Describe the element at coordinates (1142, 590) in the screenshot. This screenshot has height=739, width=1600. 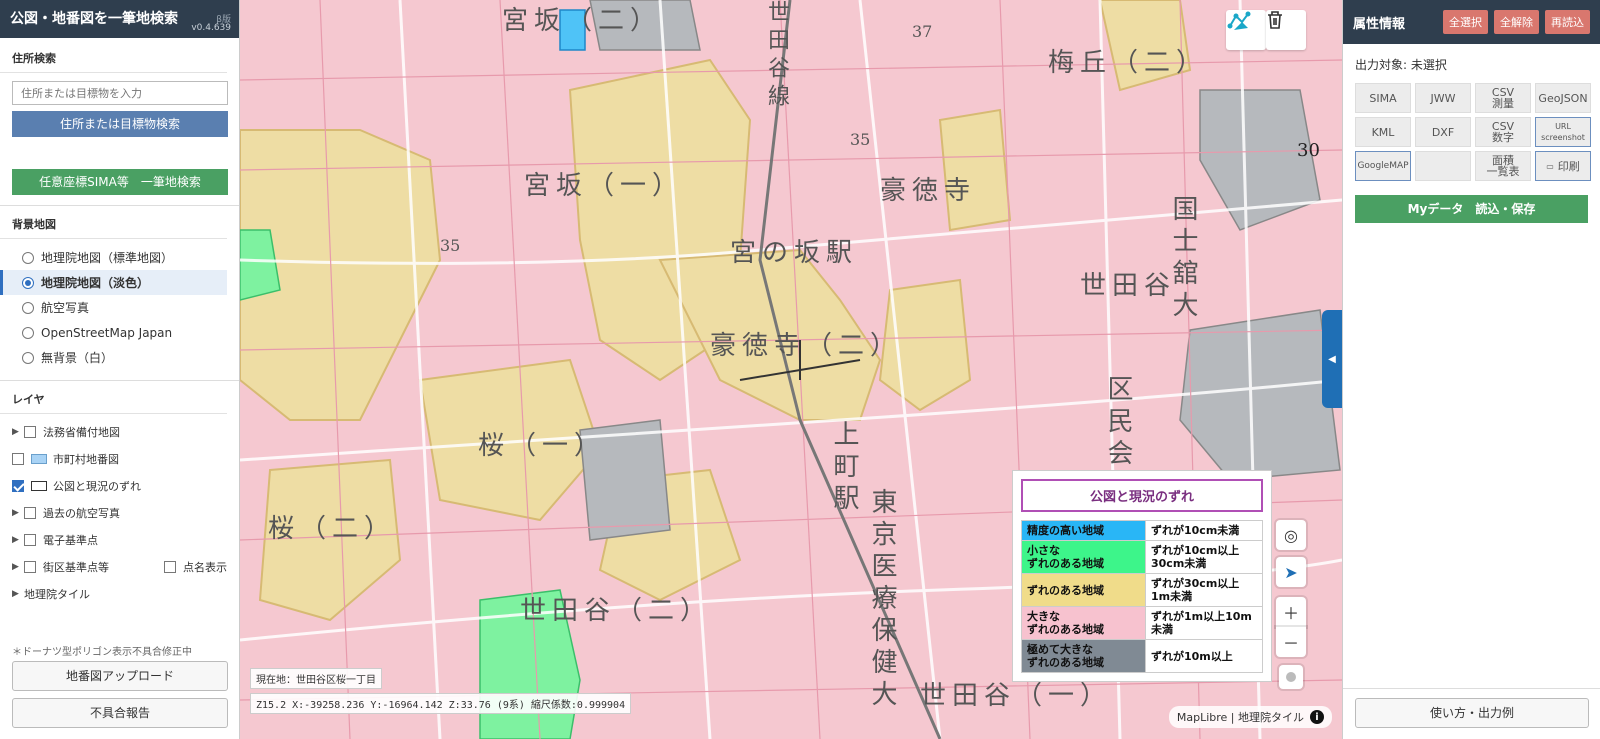
I see `legend-row: ずれのある地域 ずれが30cm以上 1m未満` at that location.